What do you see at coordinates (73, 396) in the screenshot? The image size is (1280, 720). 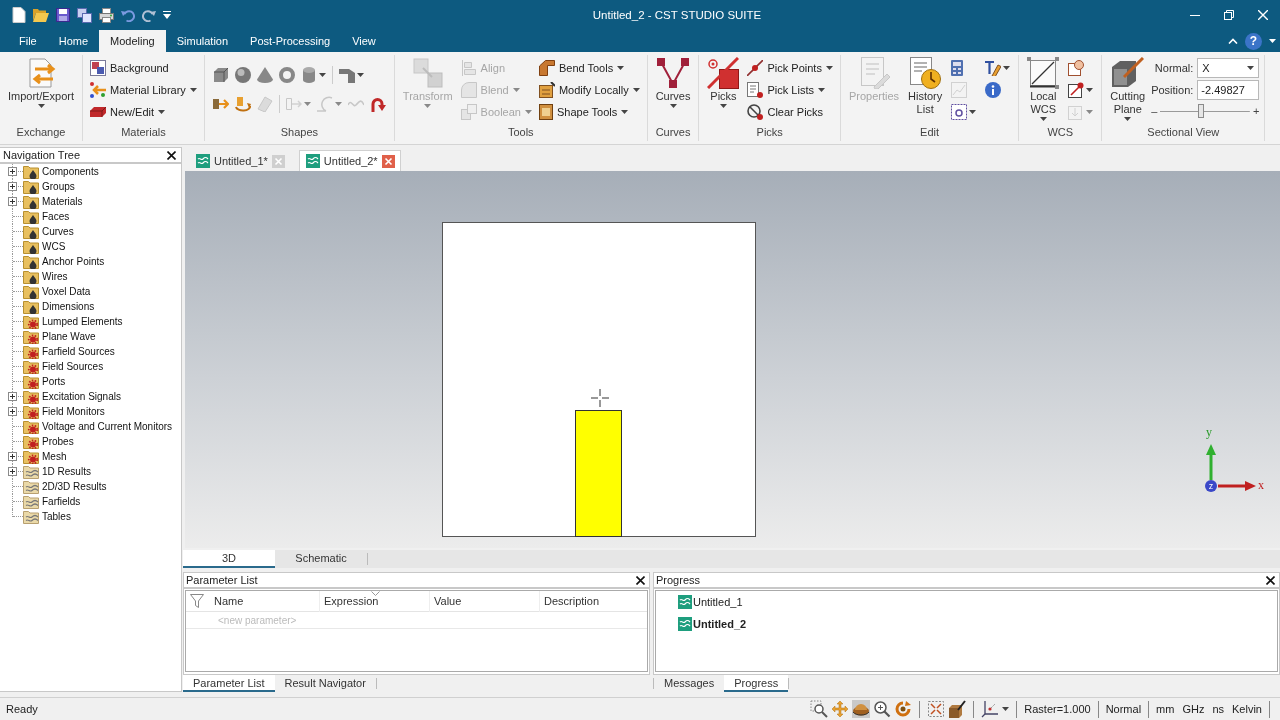 I see `tree-item: Excitation Signals` at bounding box center [73, 396].